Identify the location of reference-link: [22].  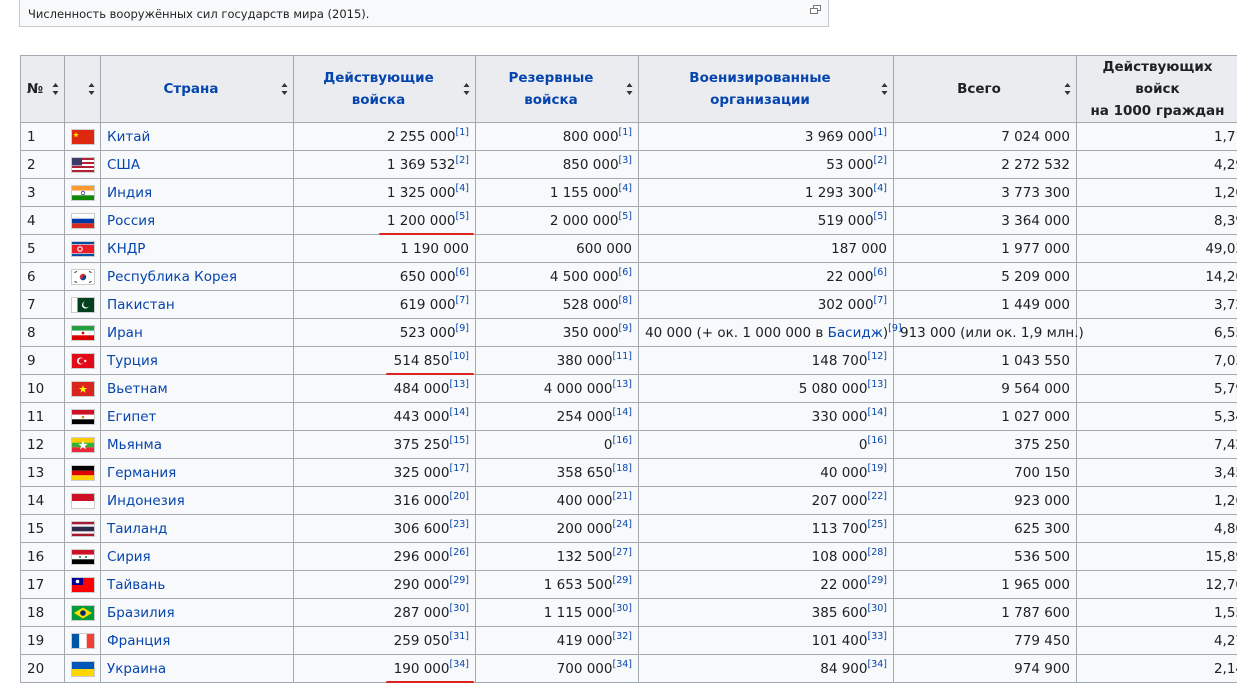
(877, 496).